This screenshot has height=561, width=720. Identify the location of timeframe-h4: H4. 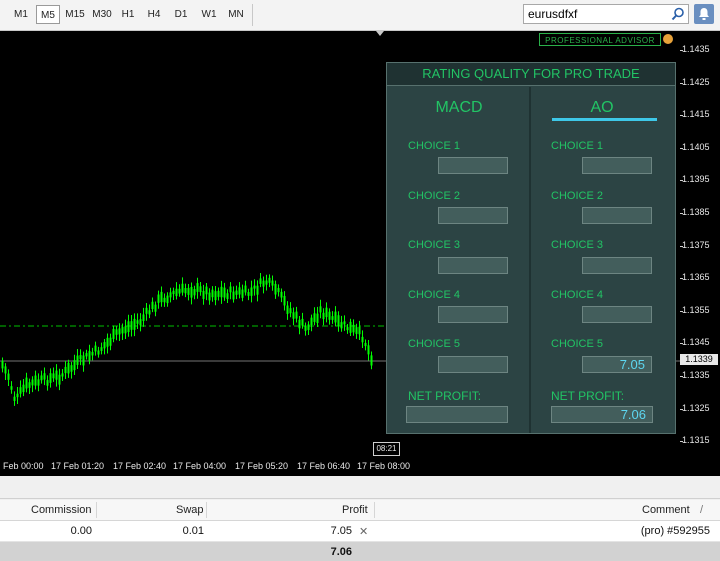
(154, 14).